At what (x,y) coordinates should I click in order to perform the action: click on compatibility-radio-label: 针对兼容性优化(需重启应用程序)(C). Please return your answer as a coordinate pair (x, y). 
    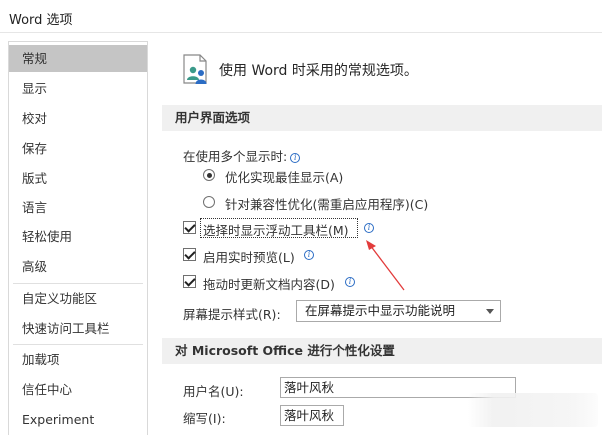
    Looking at the image, I should click on (326, 203).